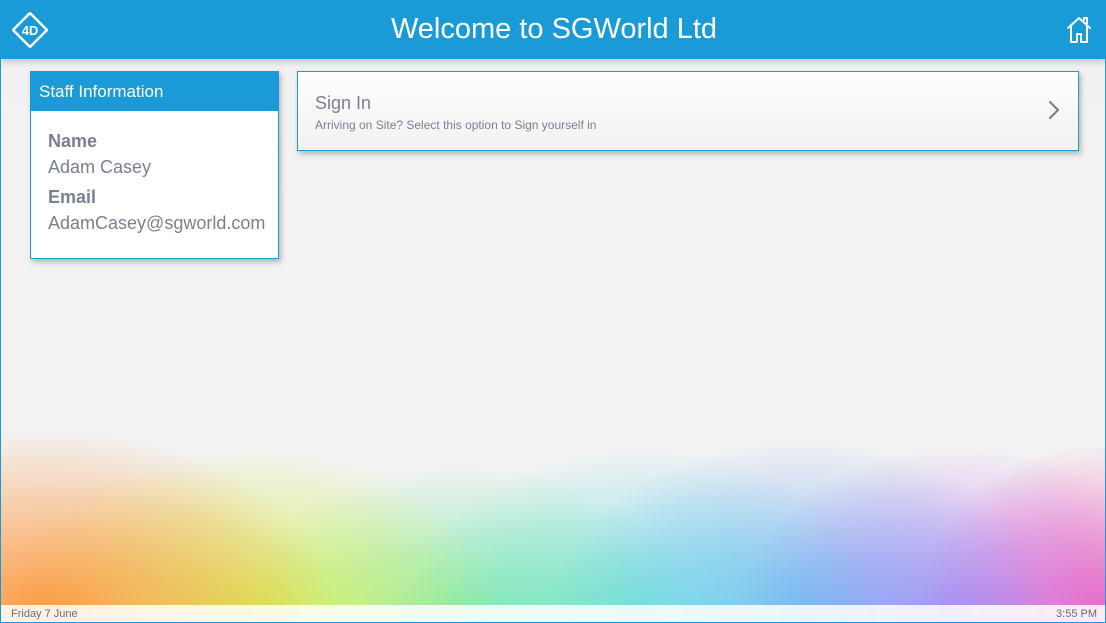 This screenshot has width=1106, height=623. What do you see at coordinates (157, 223) in the screenshot?
I see `email-value: AdamCasey@sgworld.com` at bounding box center [157, 223].